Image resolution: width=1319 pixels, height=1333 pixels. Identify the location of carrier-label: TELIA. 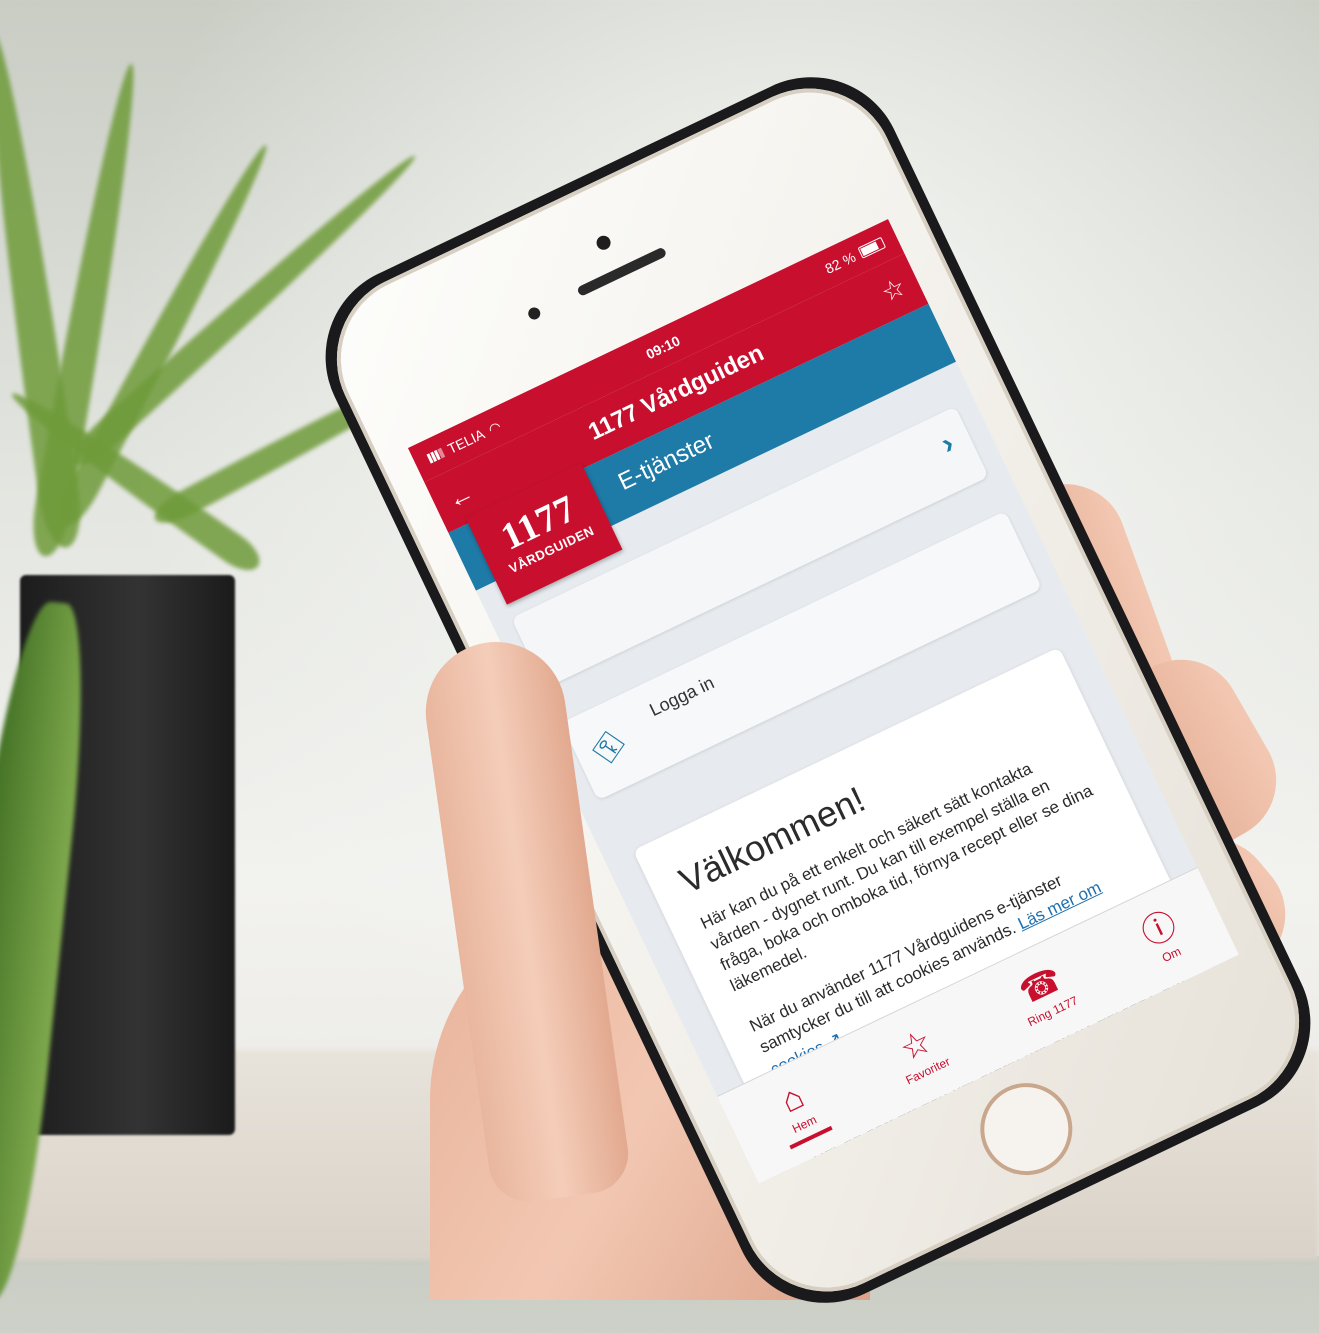
(466, 441).